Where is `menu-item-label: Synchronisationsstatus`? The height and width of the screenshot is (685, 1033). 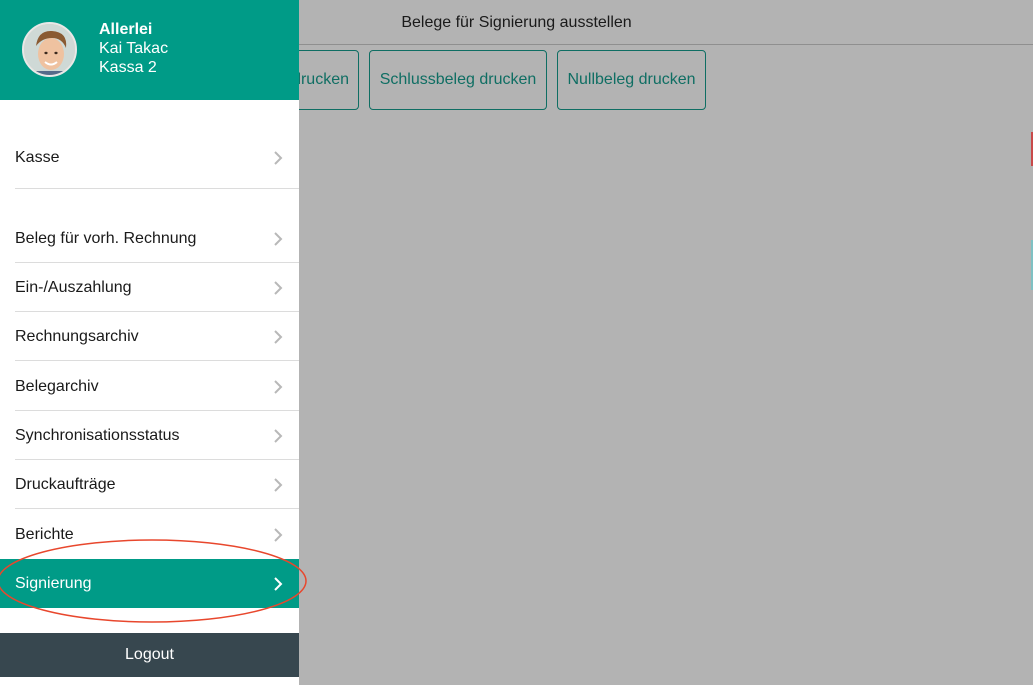 menu-item-label: Synchronisationsstatus is located at coordinates (97, 435).